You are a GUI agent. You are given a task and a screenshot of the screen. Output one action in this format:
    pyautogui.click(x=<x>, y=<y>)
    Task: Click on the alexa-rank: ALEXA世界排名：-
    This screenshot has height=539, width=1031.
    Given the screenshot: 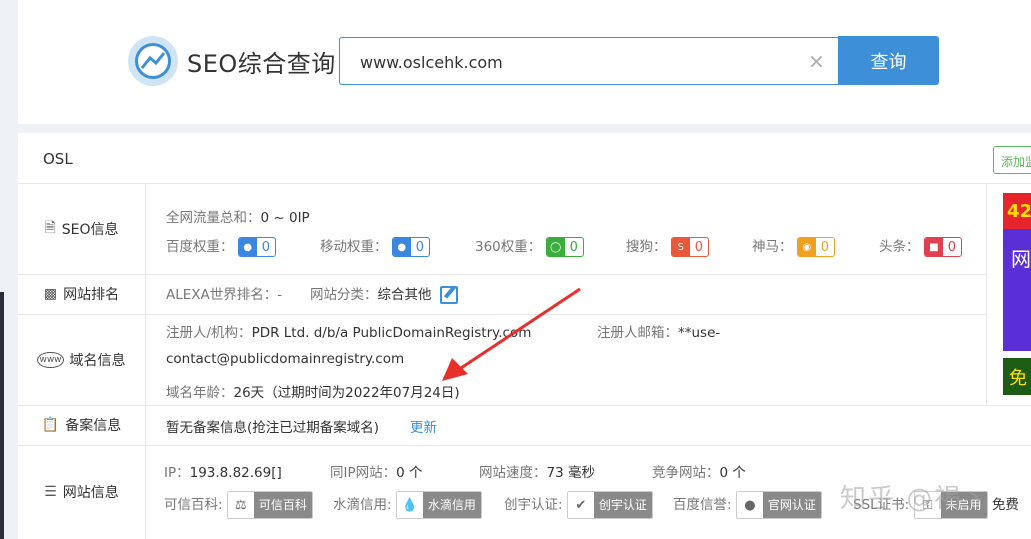 What is the action you would take?
    pyautogui.click(x=224, y=295)
    